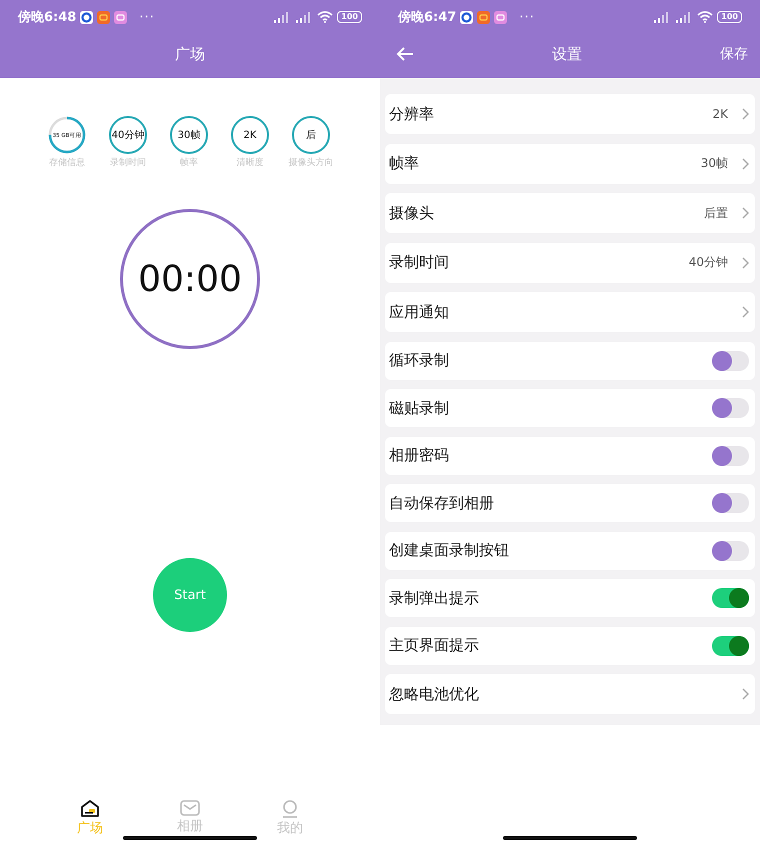 The width and height of the screenshot is (760, 846). What do you see at coordinates (90, 809) in the screenshot?
I see `home-icon` at bounding box center [90, 809].